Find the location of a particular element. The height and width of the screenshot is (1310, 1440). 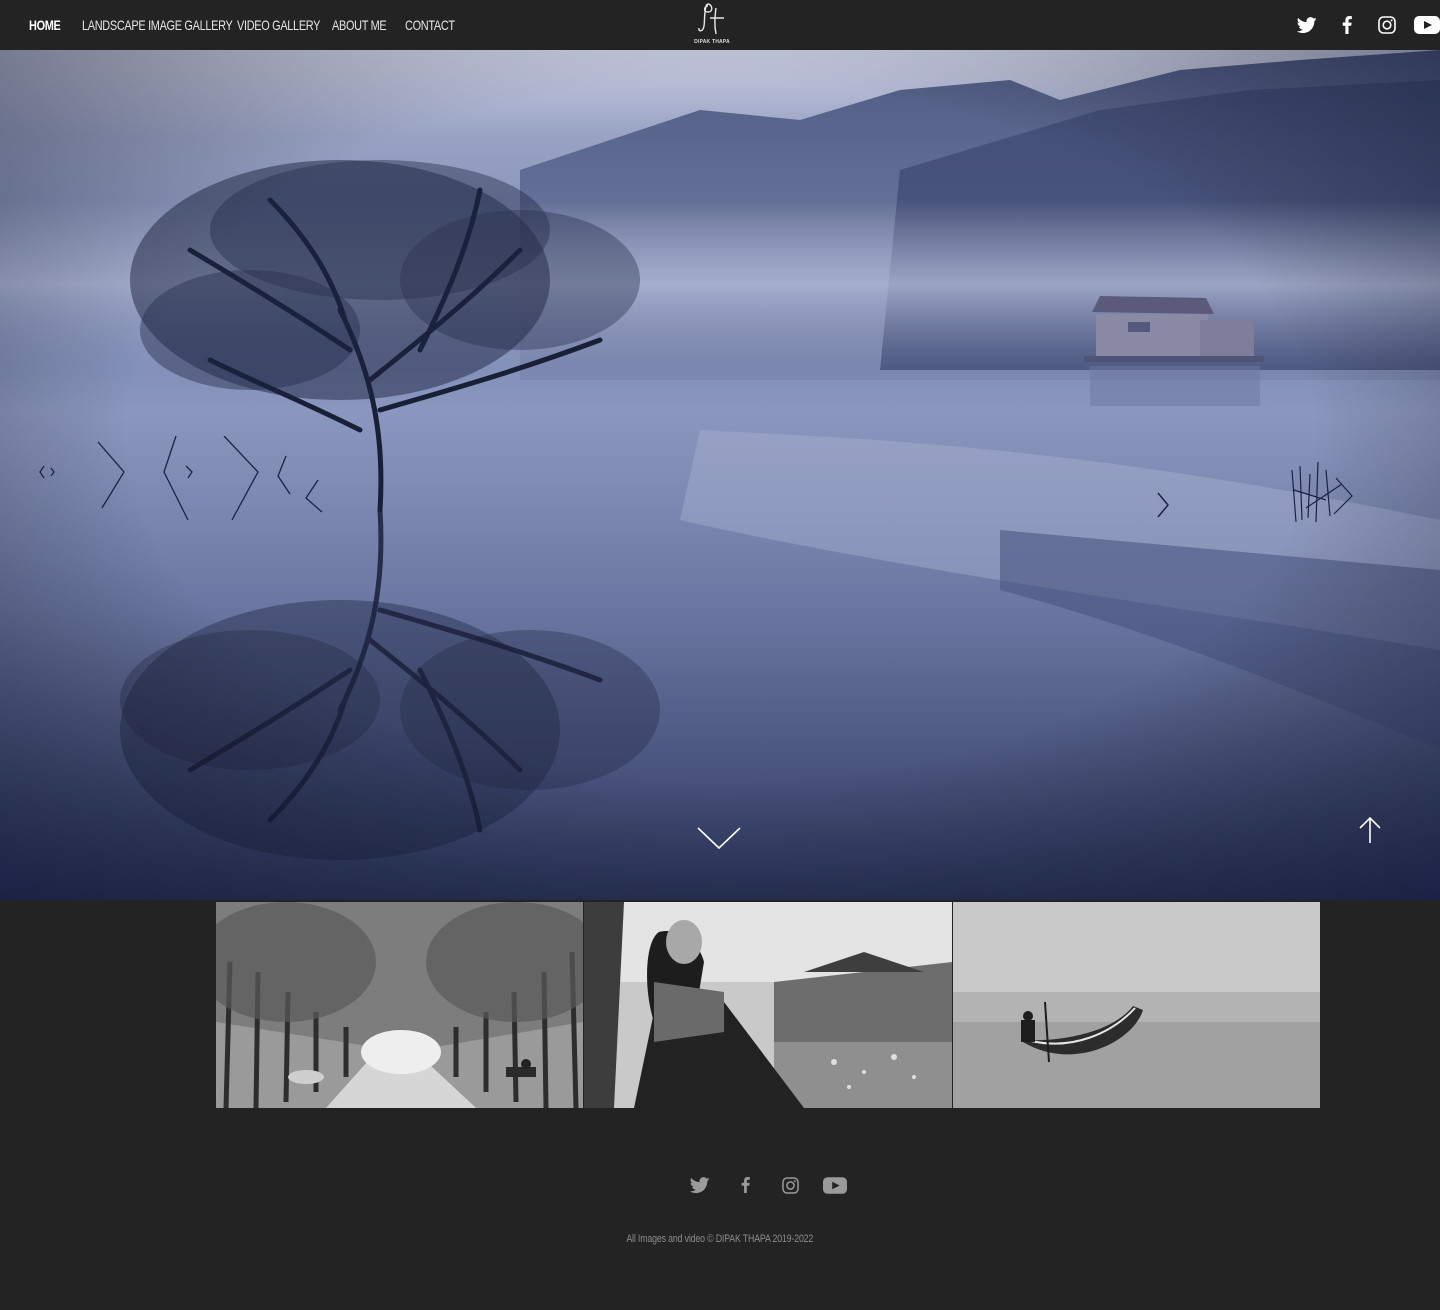

logo-mark is located at coordinates (711, 19).